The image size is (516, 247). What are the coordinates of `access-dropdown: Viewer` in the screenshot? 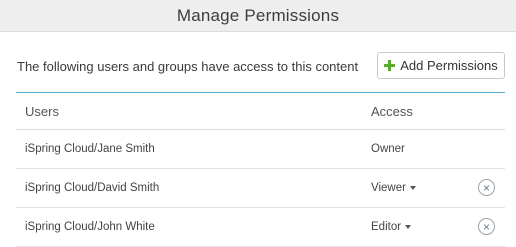 It's located at (393, 188).